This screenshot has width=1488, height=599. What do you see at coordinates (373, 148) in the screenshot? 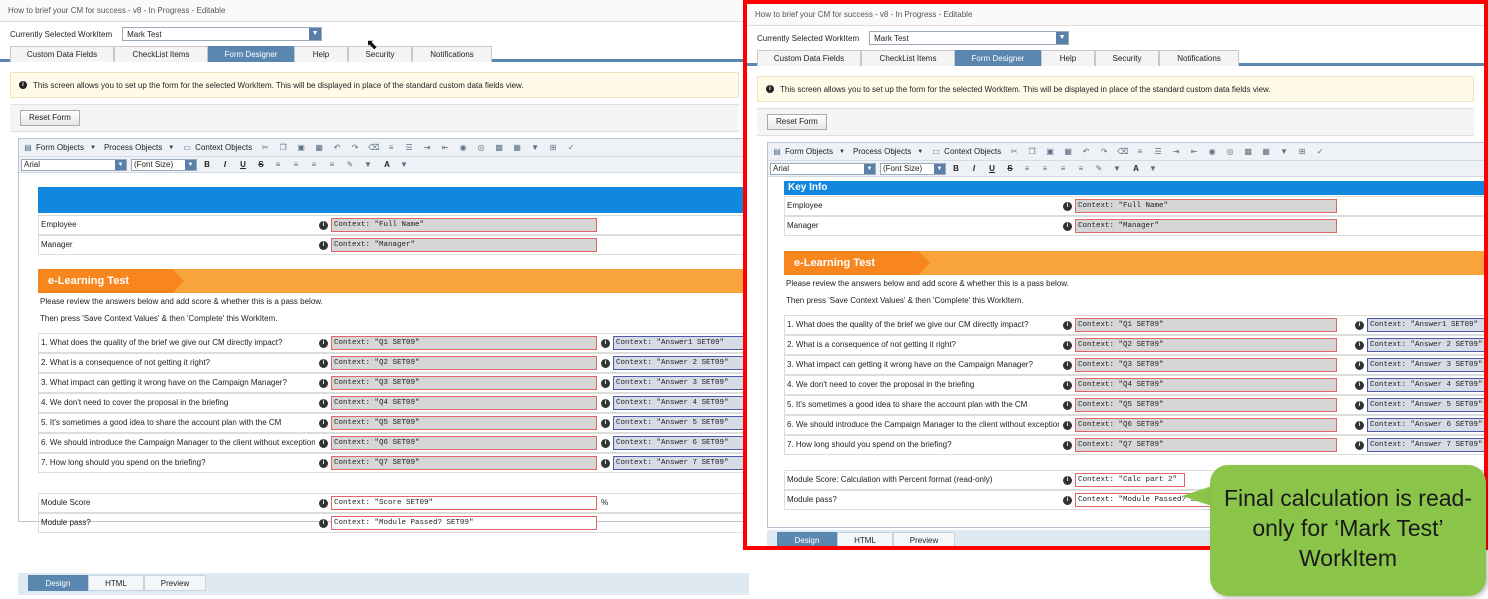
I see `eraser-icon: ⌫` at bounding box center [373, 148].